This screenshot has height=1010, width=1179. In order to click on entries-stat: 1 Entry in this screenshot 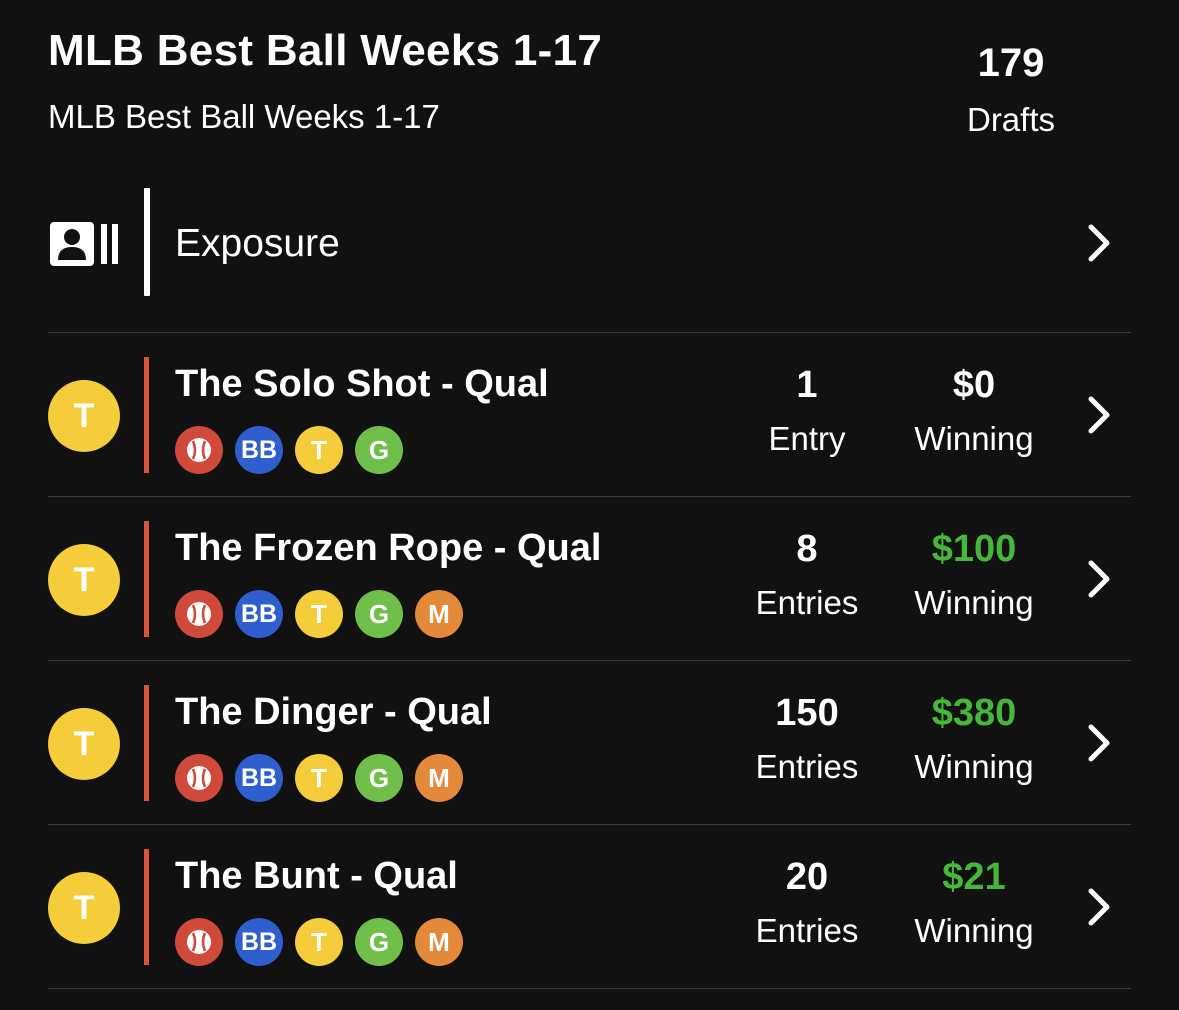, I will do `click(807, 411)`.